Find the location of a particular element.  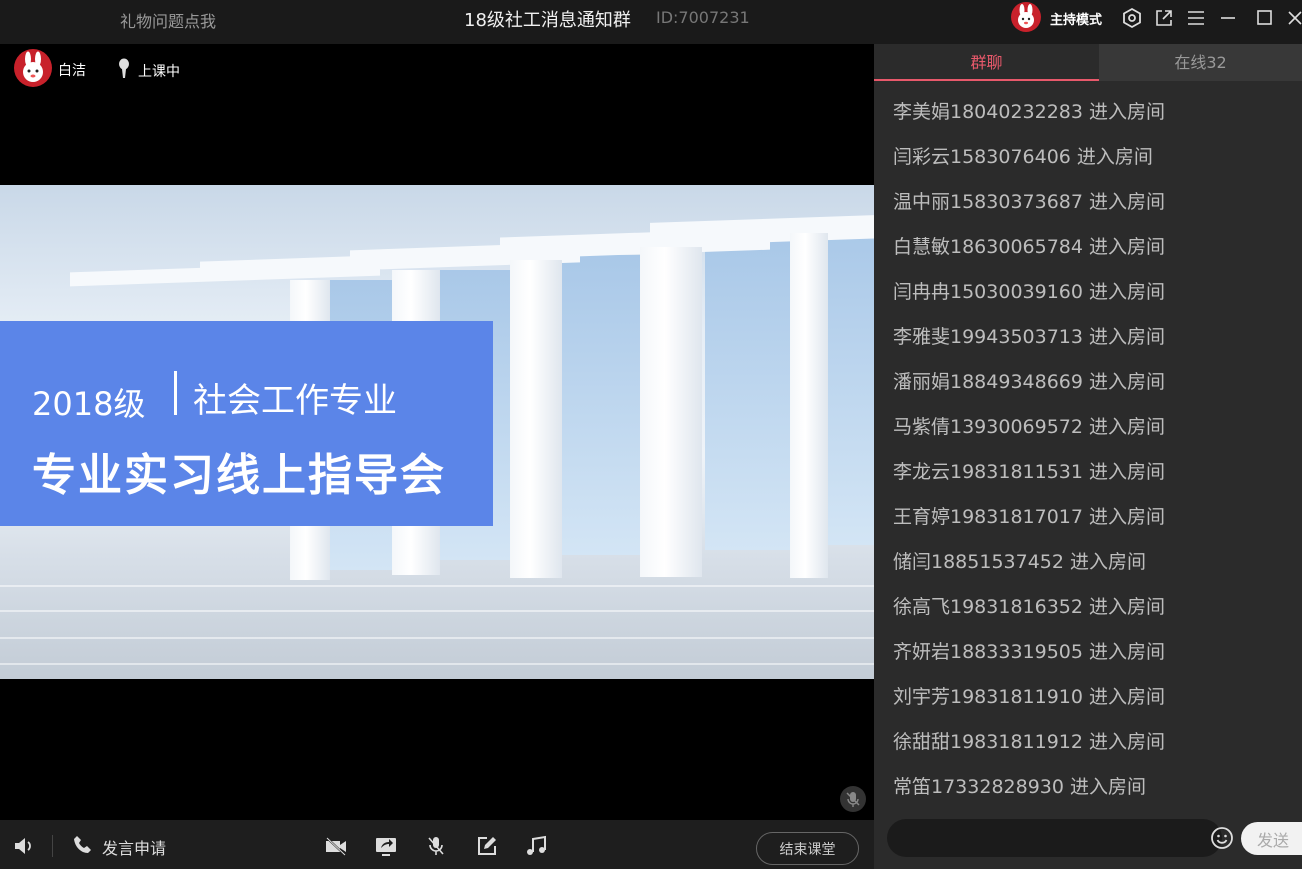

chat-input is located at coordinates (1054, 838).